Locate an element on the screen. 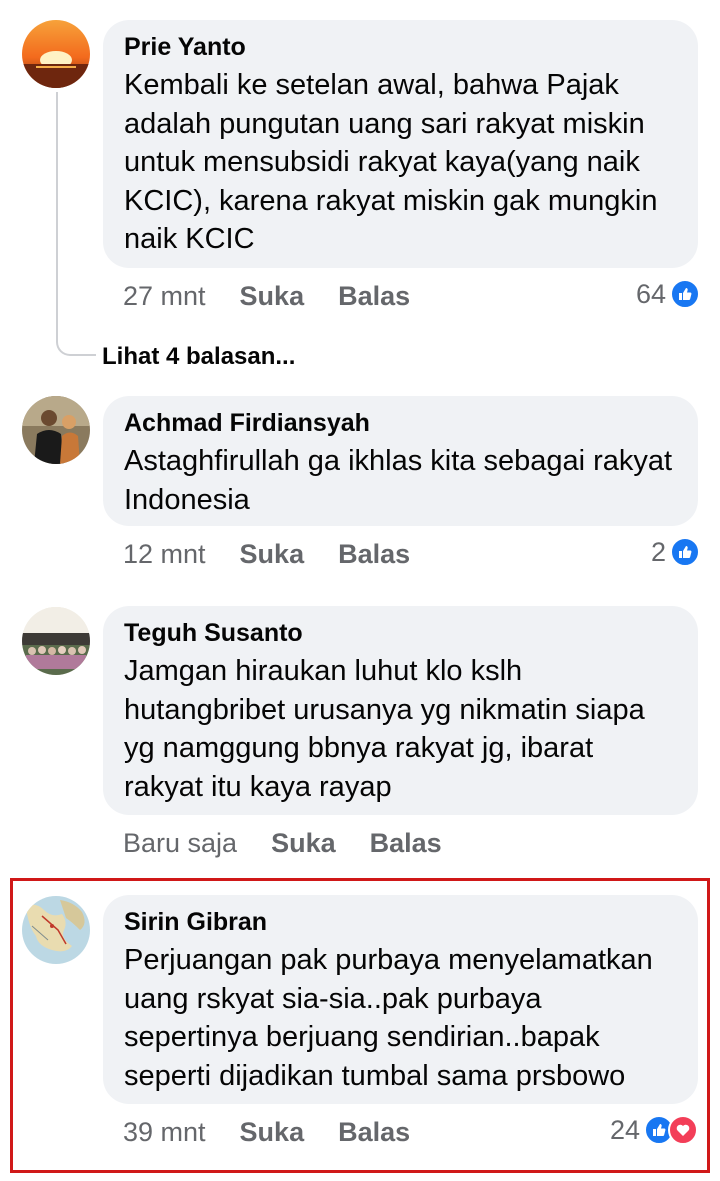  reaction-summary: 64 is located at coordinates (668, 294).